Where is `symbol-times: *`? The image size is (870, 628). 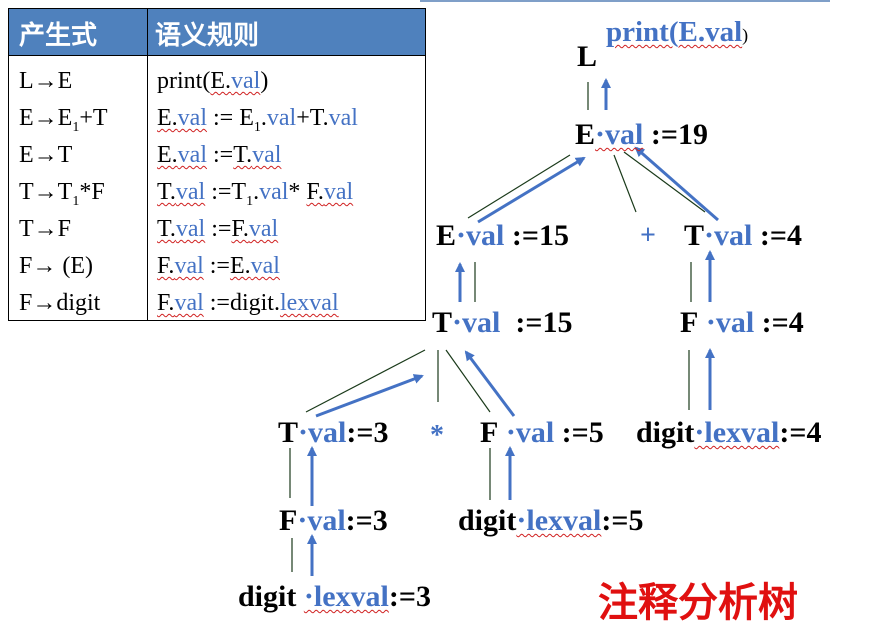
symbol-times: * is located at coordinates (437, 435).